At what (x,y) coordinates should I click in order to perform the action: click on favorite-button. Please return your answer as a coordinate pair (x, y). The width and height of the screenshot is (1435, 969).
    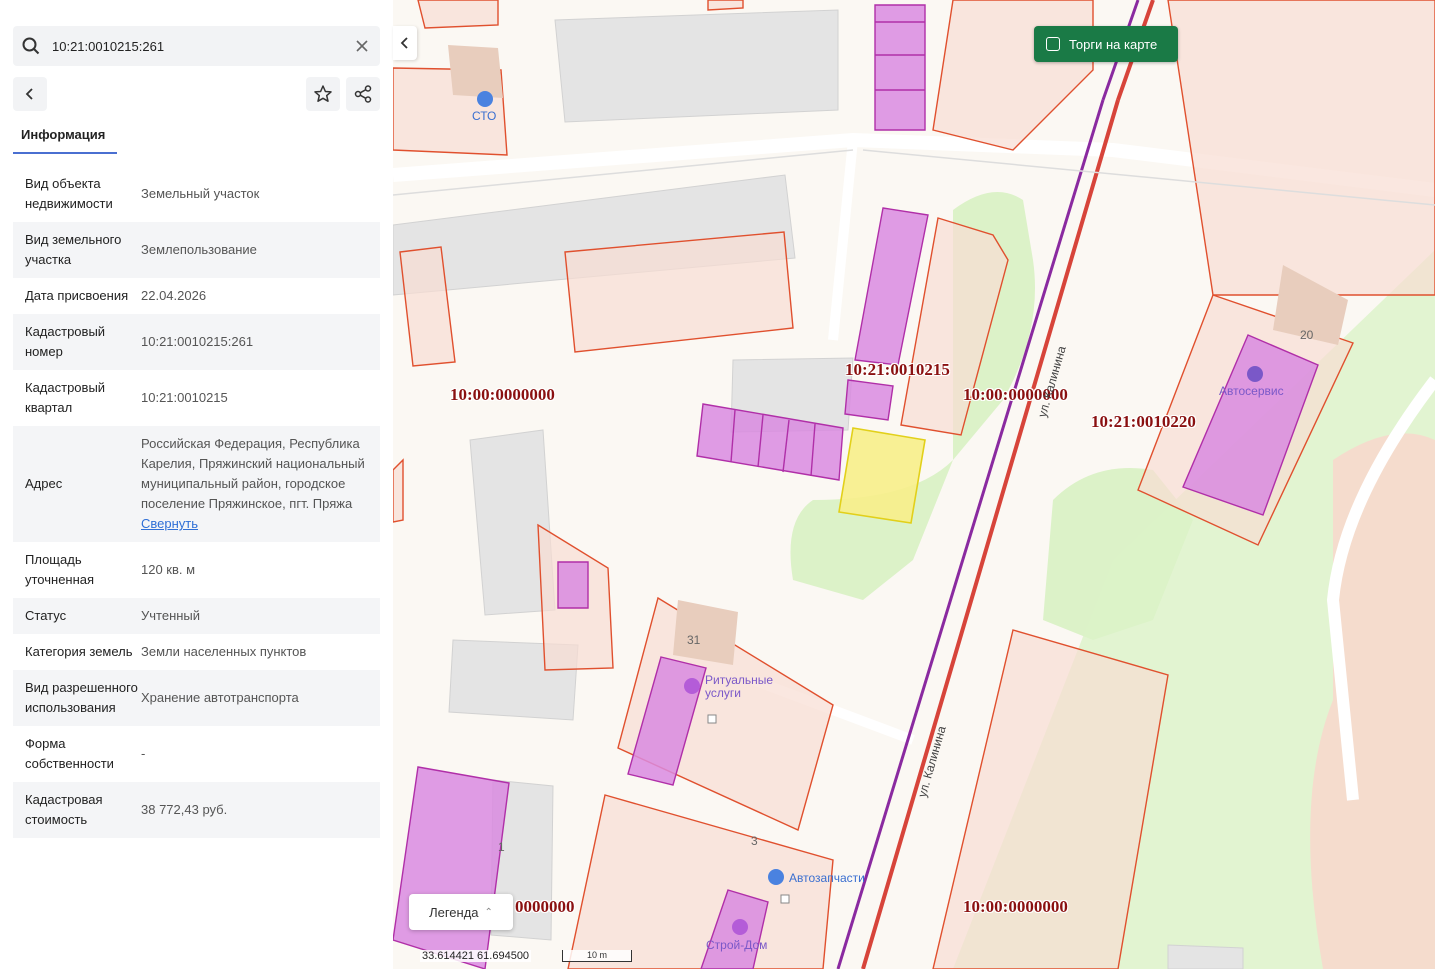
    Looking at the image, I should click on (323, 94).